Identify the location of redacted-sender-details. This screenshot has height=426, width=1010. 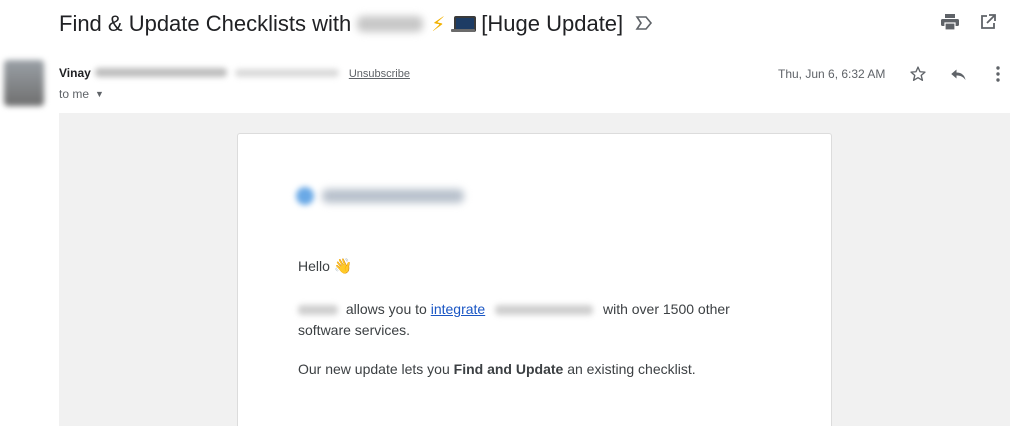
(160, 72).